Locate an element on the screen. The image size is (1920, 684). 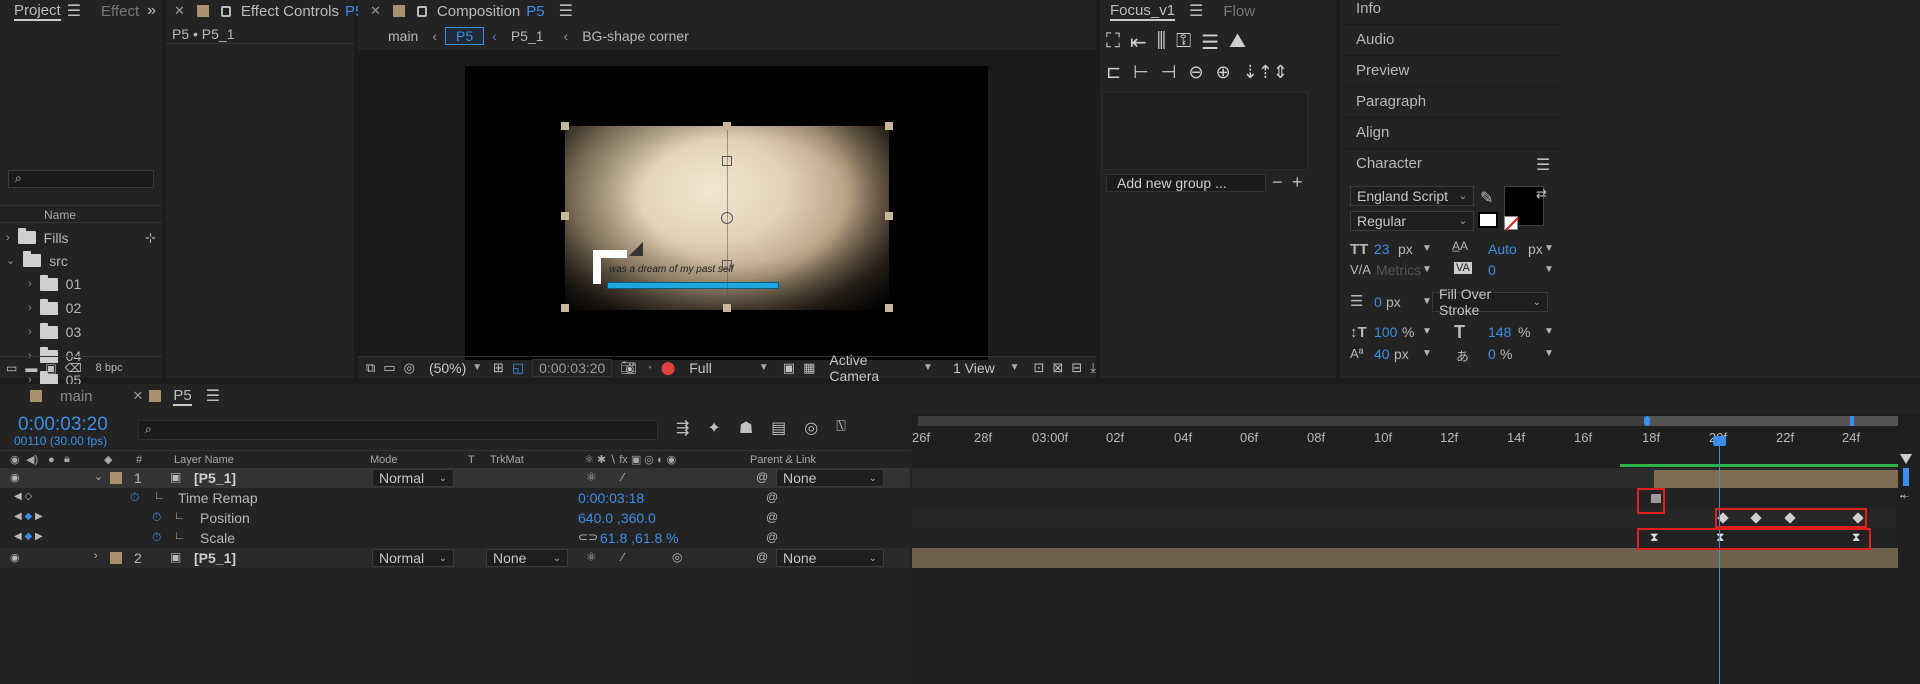
pickwhip-icon: @ is located at coordinates (762, 557).